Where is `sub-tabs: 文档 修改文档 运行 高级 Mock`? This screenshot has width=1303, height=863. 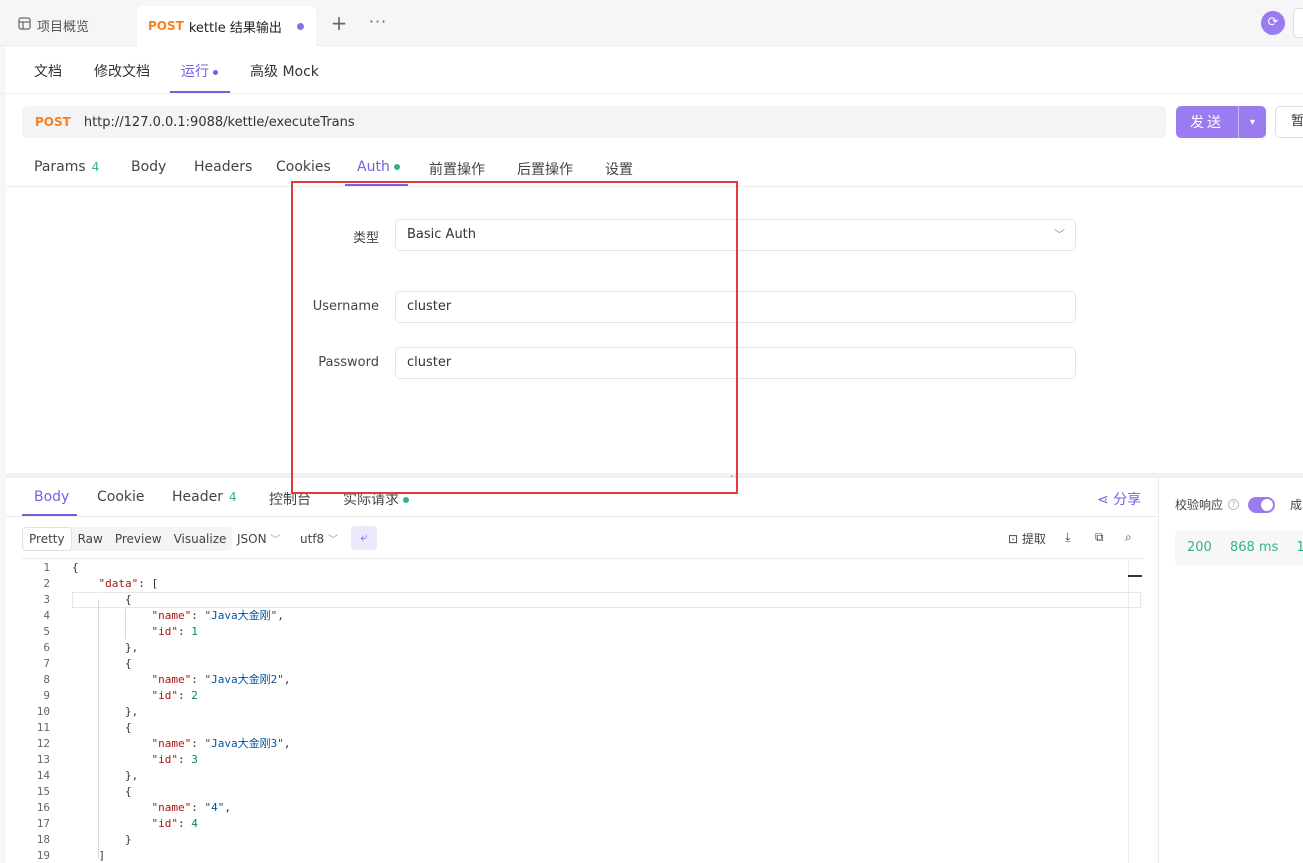 sub-tabs: 文档 修改文档 运行 高级 Mock is located at coordinates (651, 70).